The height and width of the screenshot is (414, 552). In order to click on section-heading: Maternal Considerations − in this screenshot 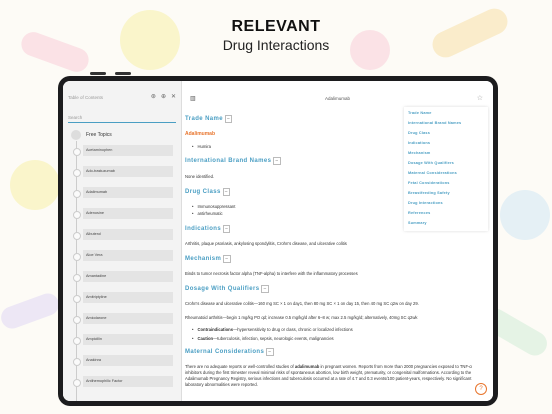, I will do `click(229, 352)`.